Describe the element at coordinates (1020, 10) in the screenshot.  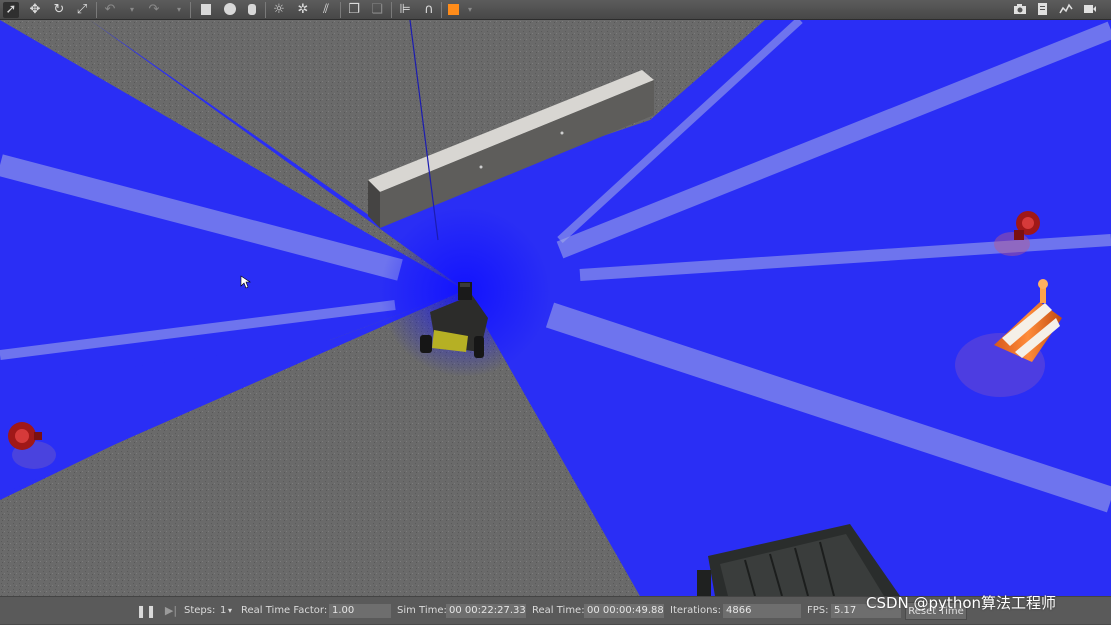
I see `screenshot-camera-icon` at that location.